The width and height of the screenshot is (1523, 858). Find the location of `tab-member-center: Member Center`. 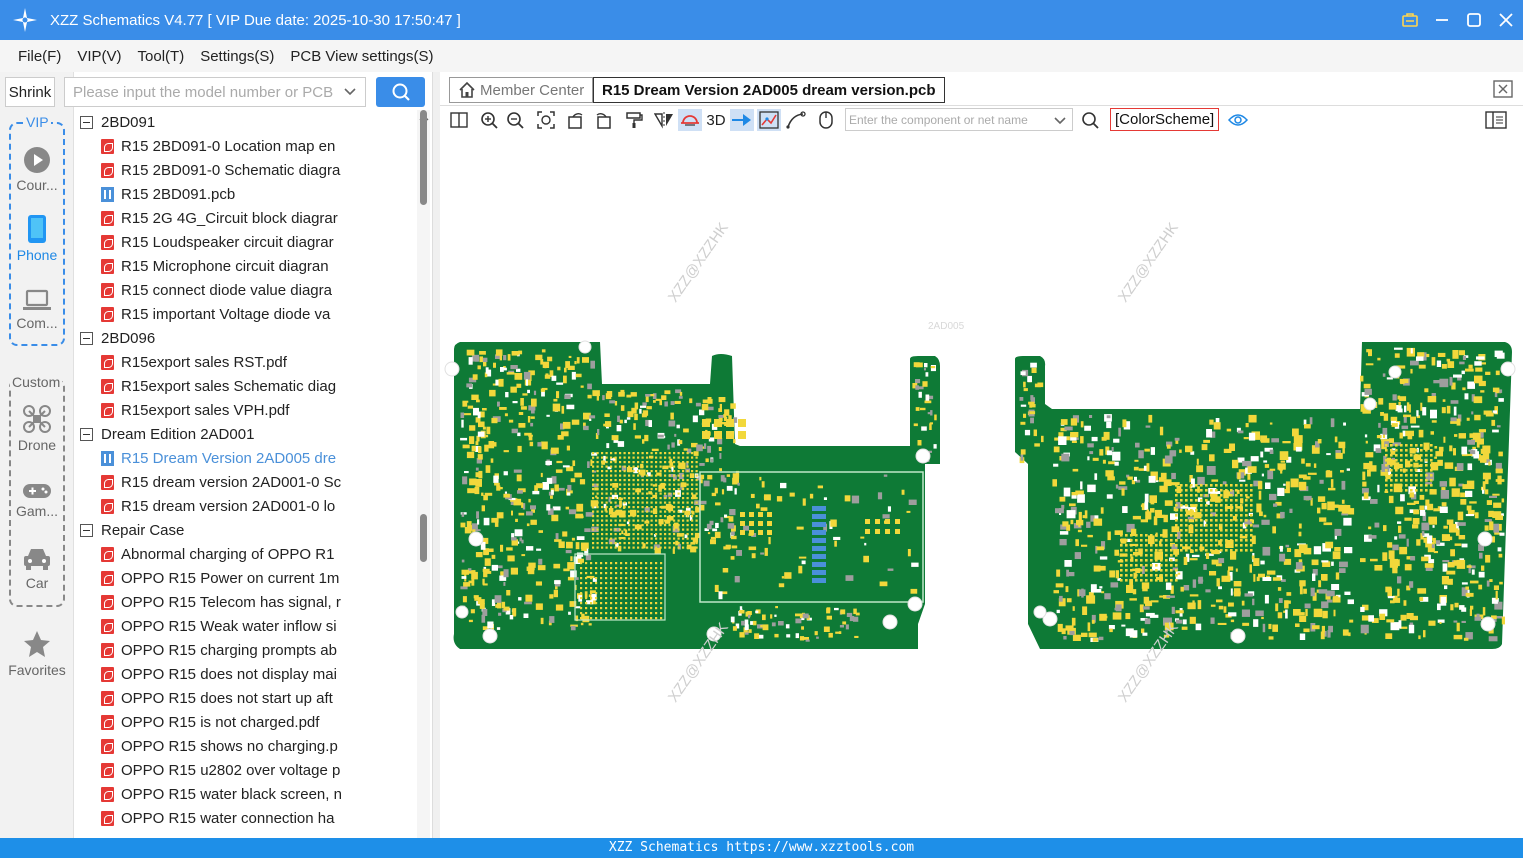

tab-member-center: Member Center is located at coordinates (521, 90).